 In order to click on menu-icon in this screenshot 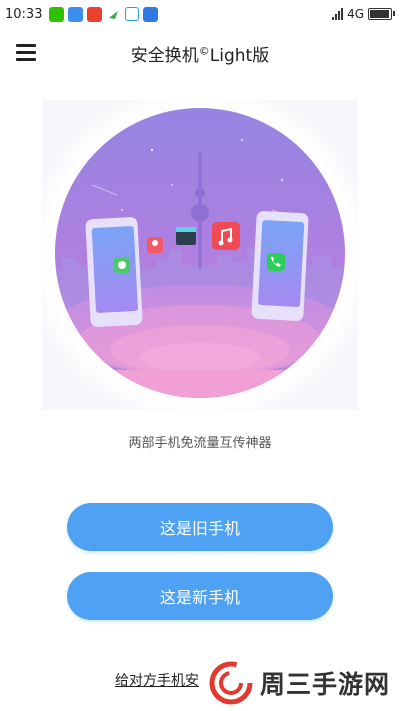, I will do `click(26, 52)`.